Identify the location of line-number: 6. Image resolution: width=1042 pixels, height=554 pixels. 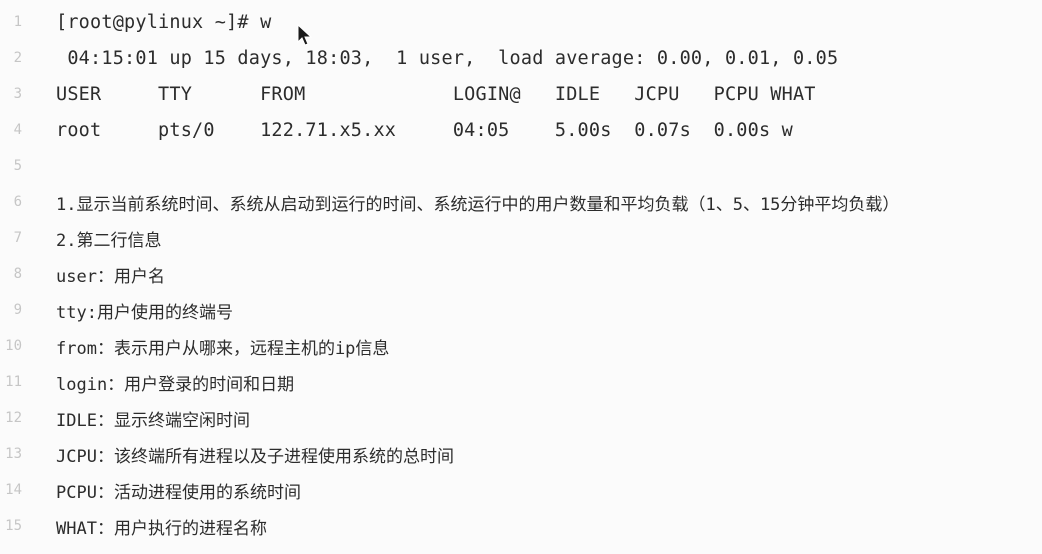
(17, 202).